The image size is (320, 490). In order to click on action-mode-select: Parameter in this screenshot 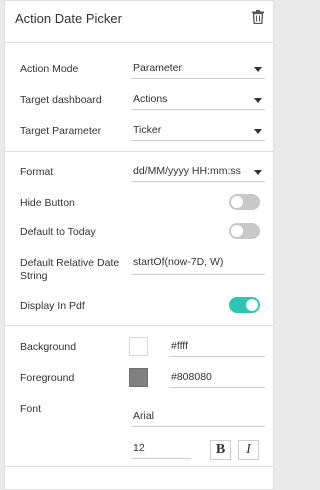, I will do `click(198, 69)`.